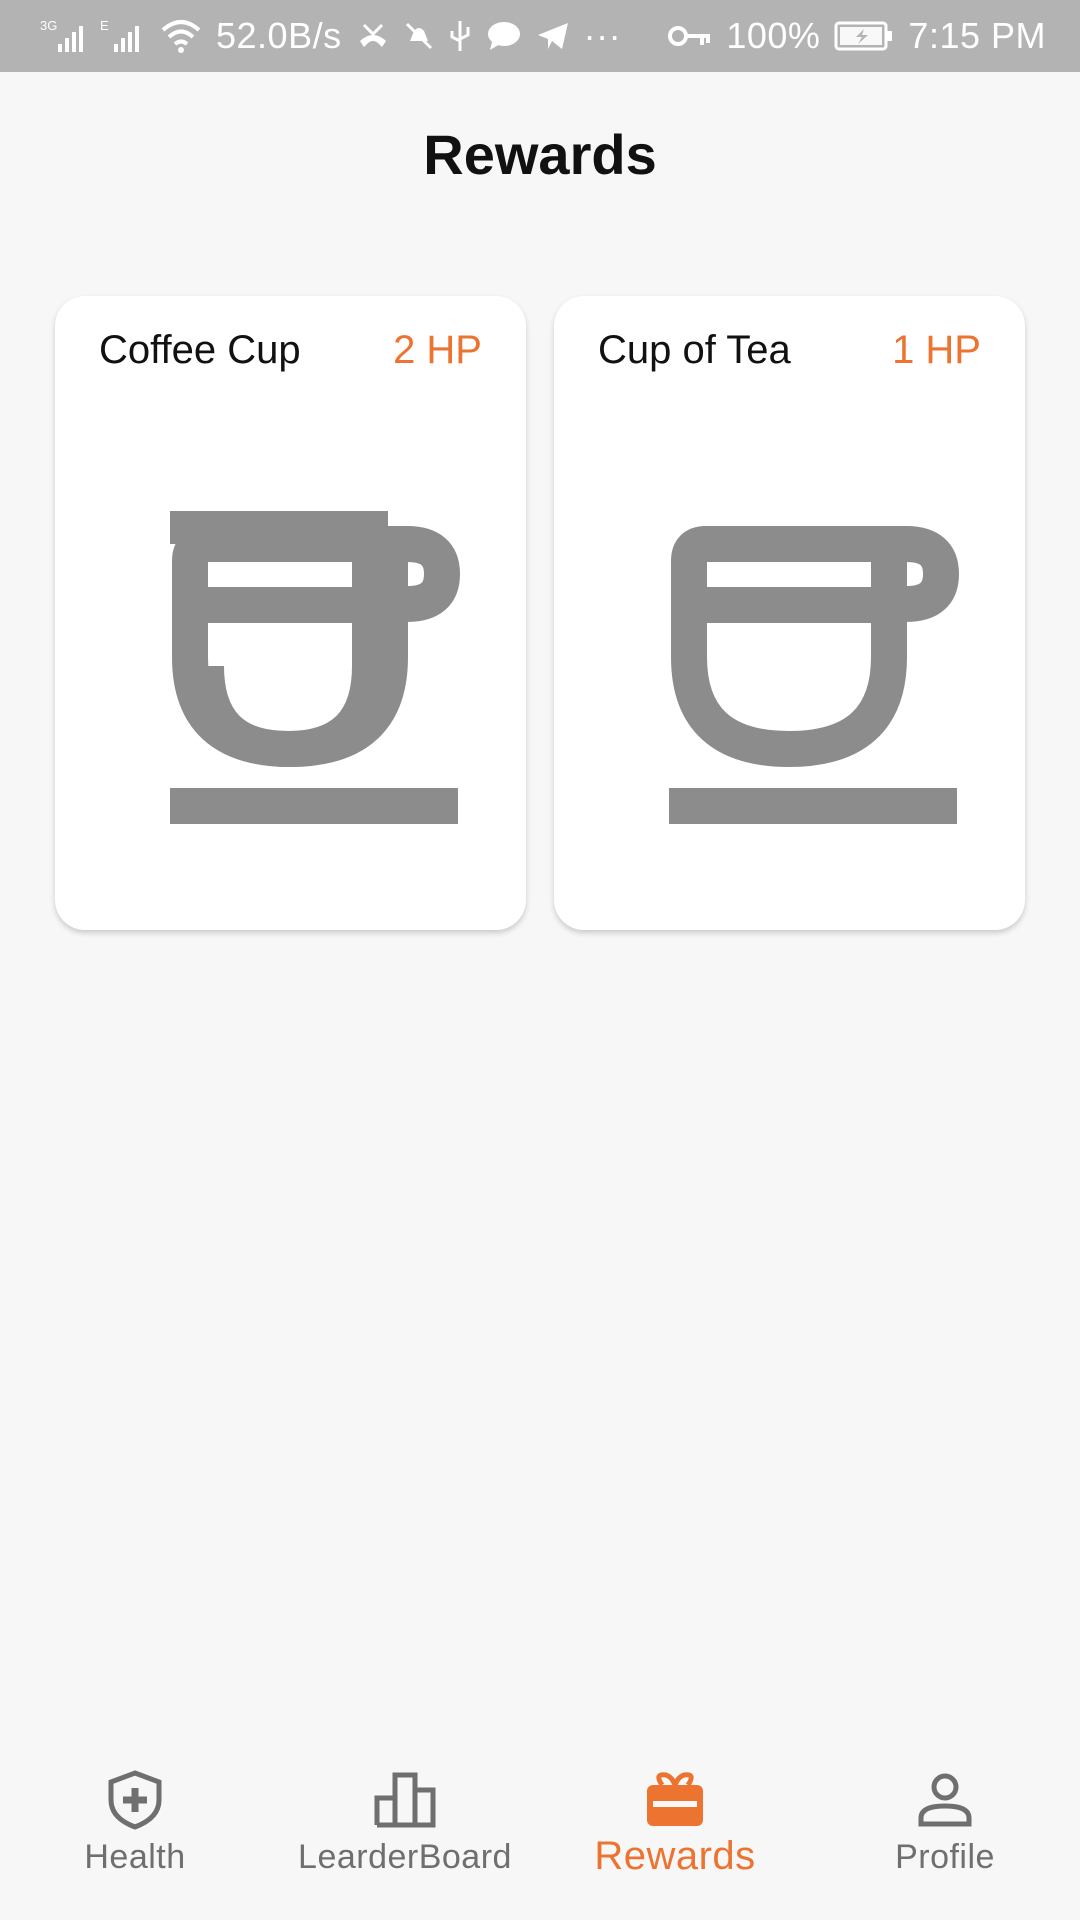 Image resolution: width=1080 pixels, height=1920 pixels. What do you see at coordinates (864, 36) in the screenshot?
I see `battery-charging-icon` at bounding box center [864, 36].